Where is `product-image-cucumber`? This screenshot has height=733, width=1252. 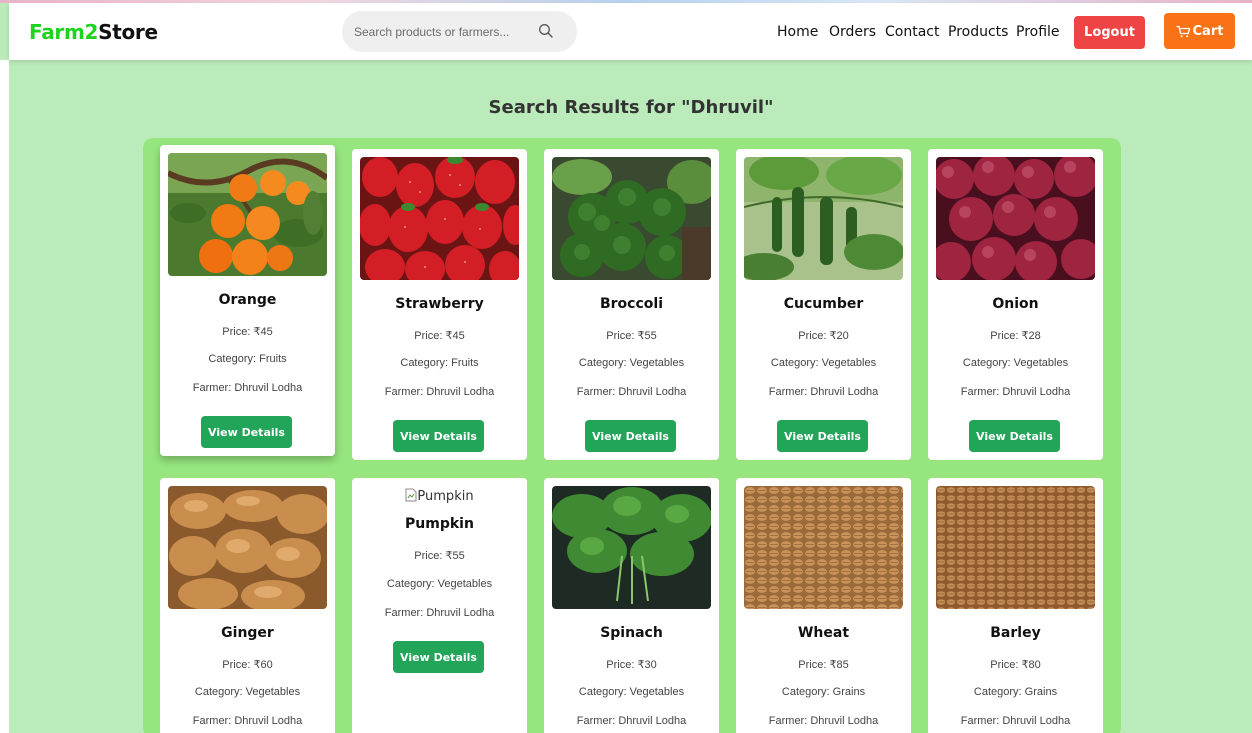
product-image-cucumber is located at coordinates (823, 218).